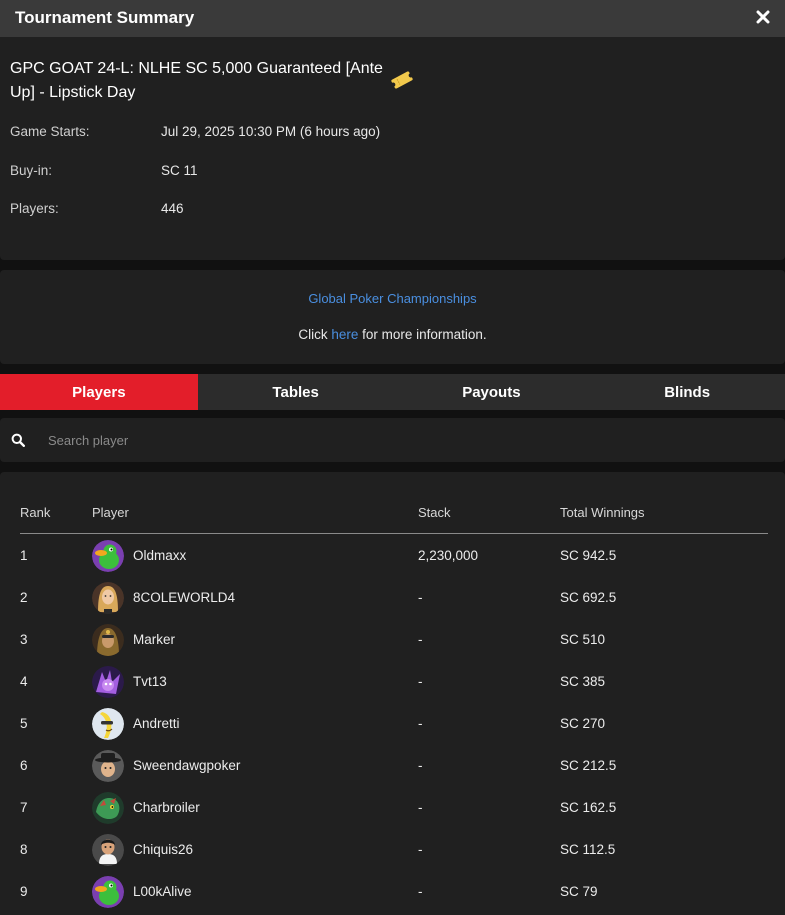  Describe the element at coordinates (18, 440) in the screenshot. I see `search-icon` at that location.